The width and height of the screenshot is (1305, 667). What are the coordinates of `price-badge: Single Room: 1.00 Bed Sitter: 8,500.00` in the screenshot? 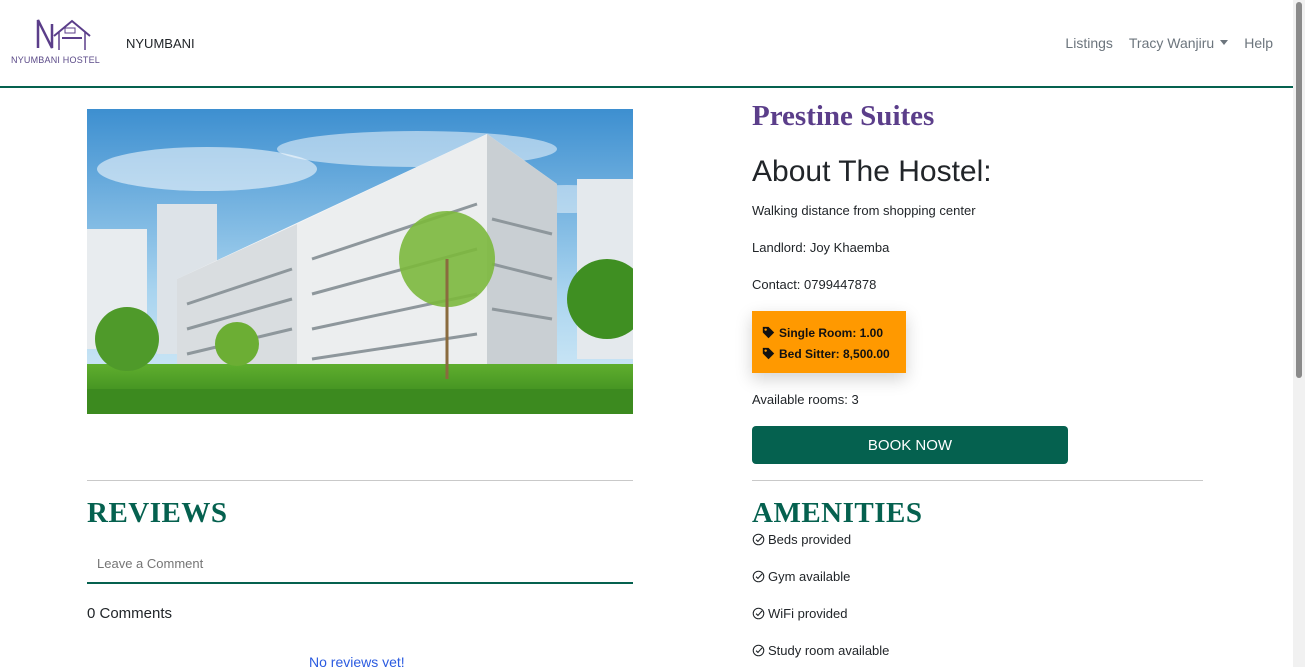 It's located at (829, 342).